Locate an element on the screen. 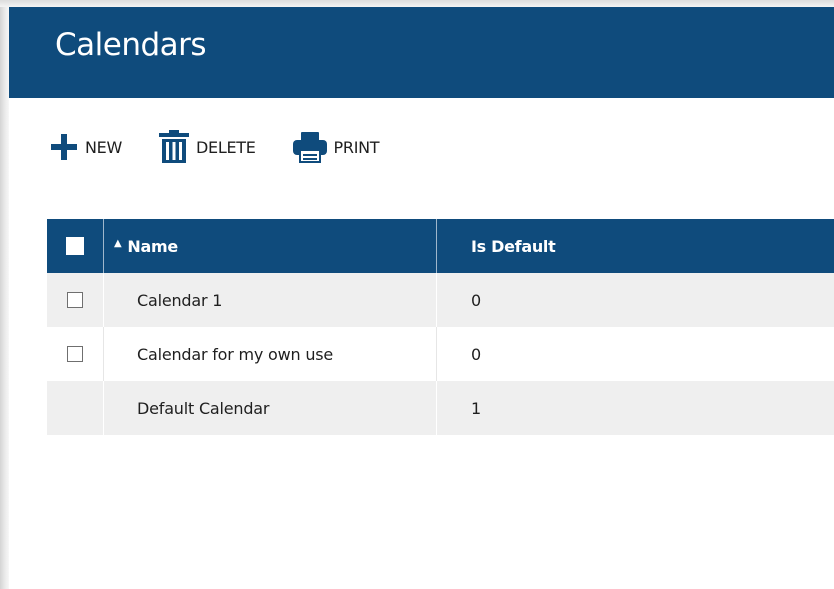 The height and width of the screenshot is (589, 834). delete-button: DELETE is located at coordinates (207, 147).